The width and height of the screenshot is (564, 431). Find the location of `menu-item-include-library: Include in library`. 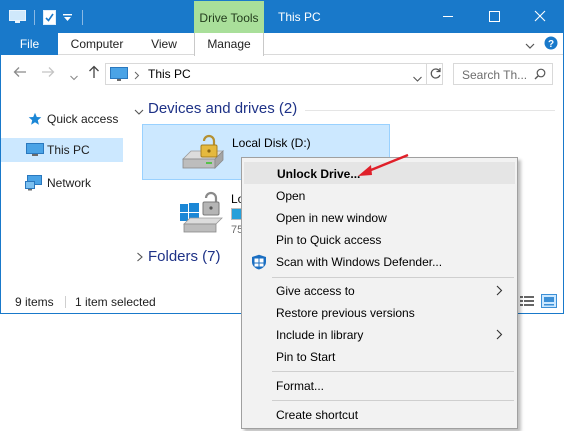

menu-item-include-library: Include in library is located at coordinates (379, 335).